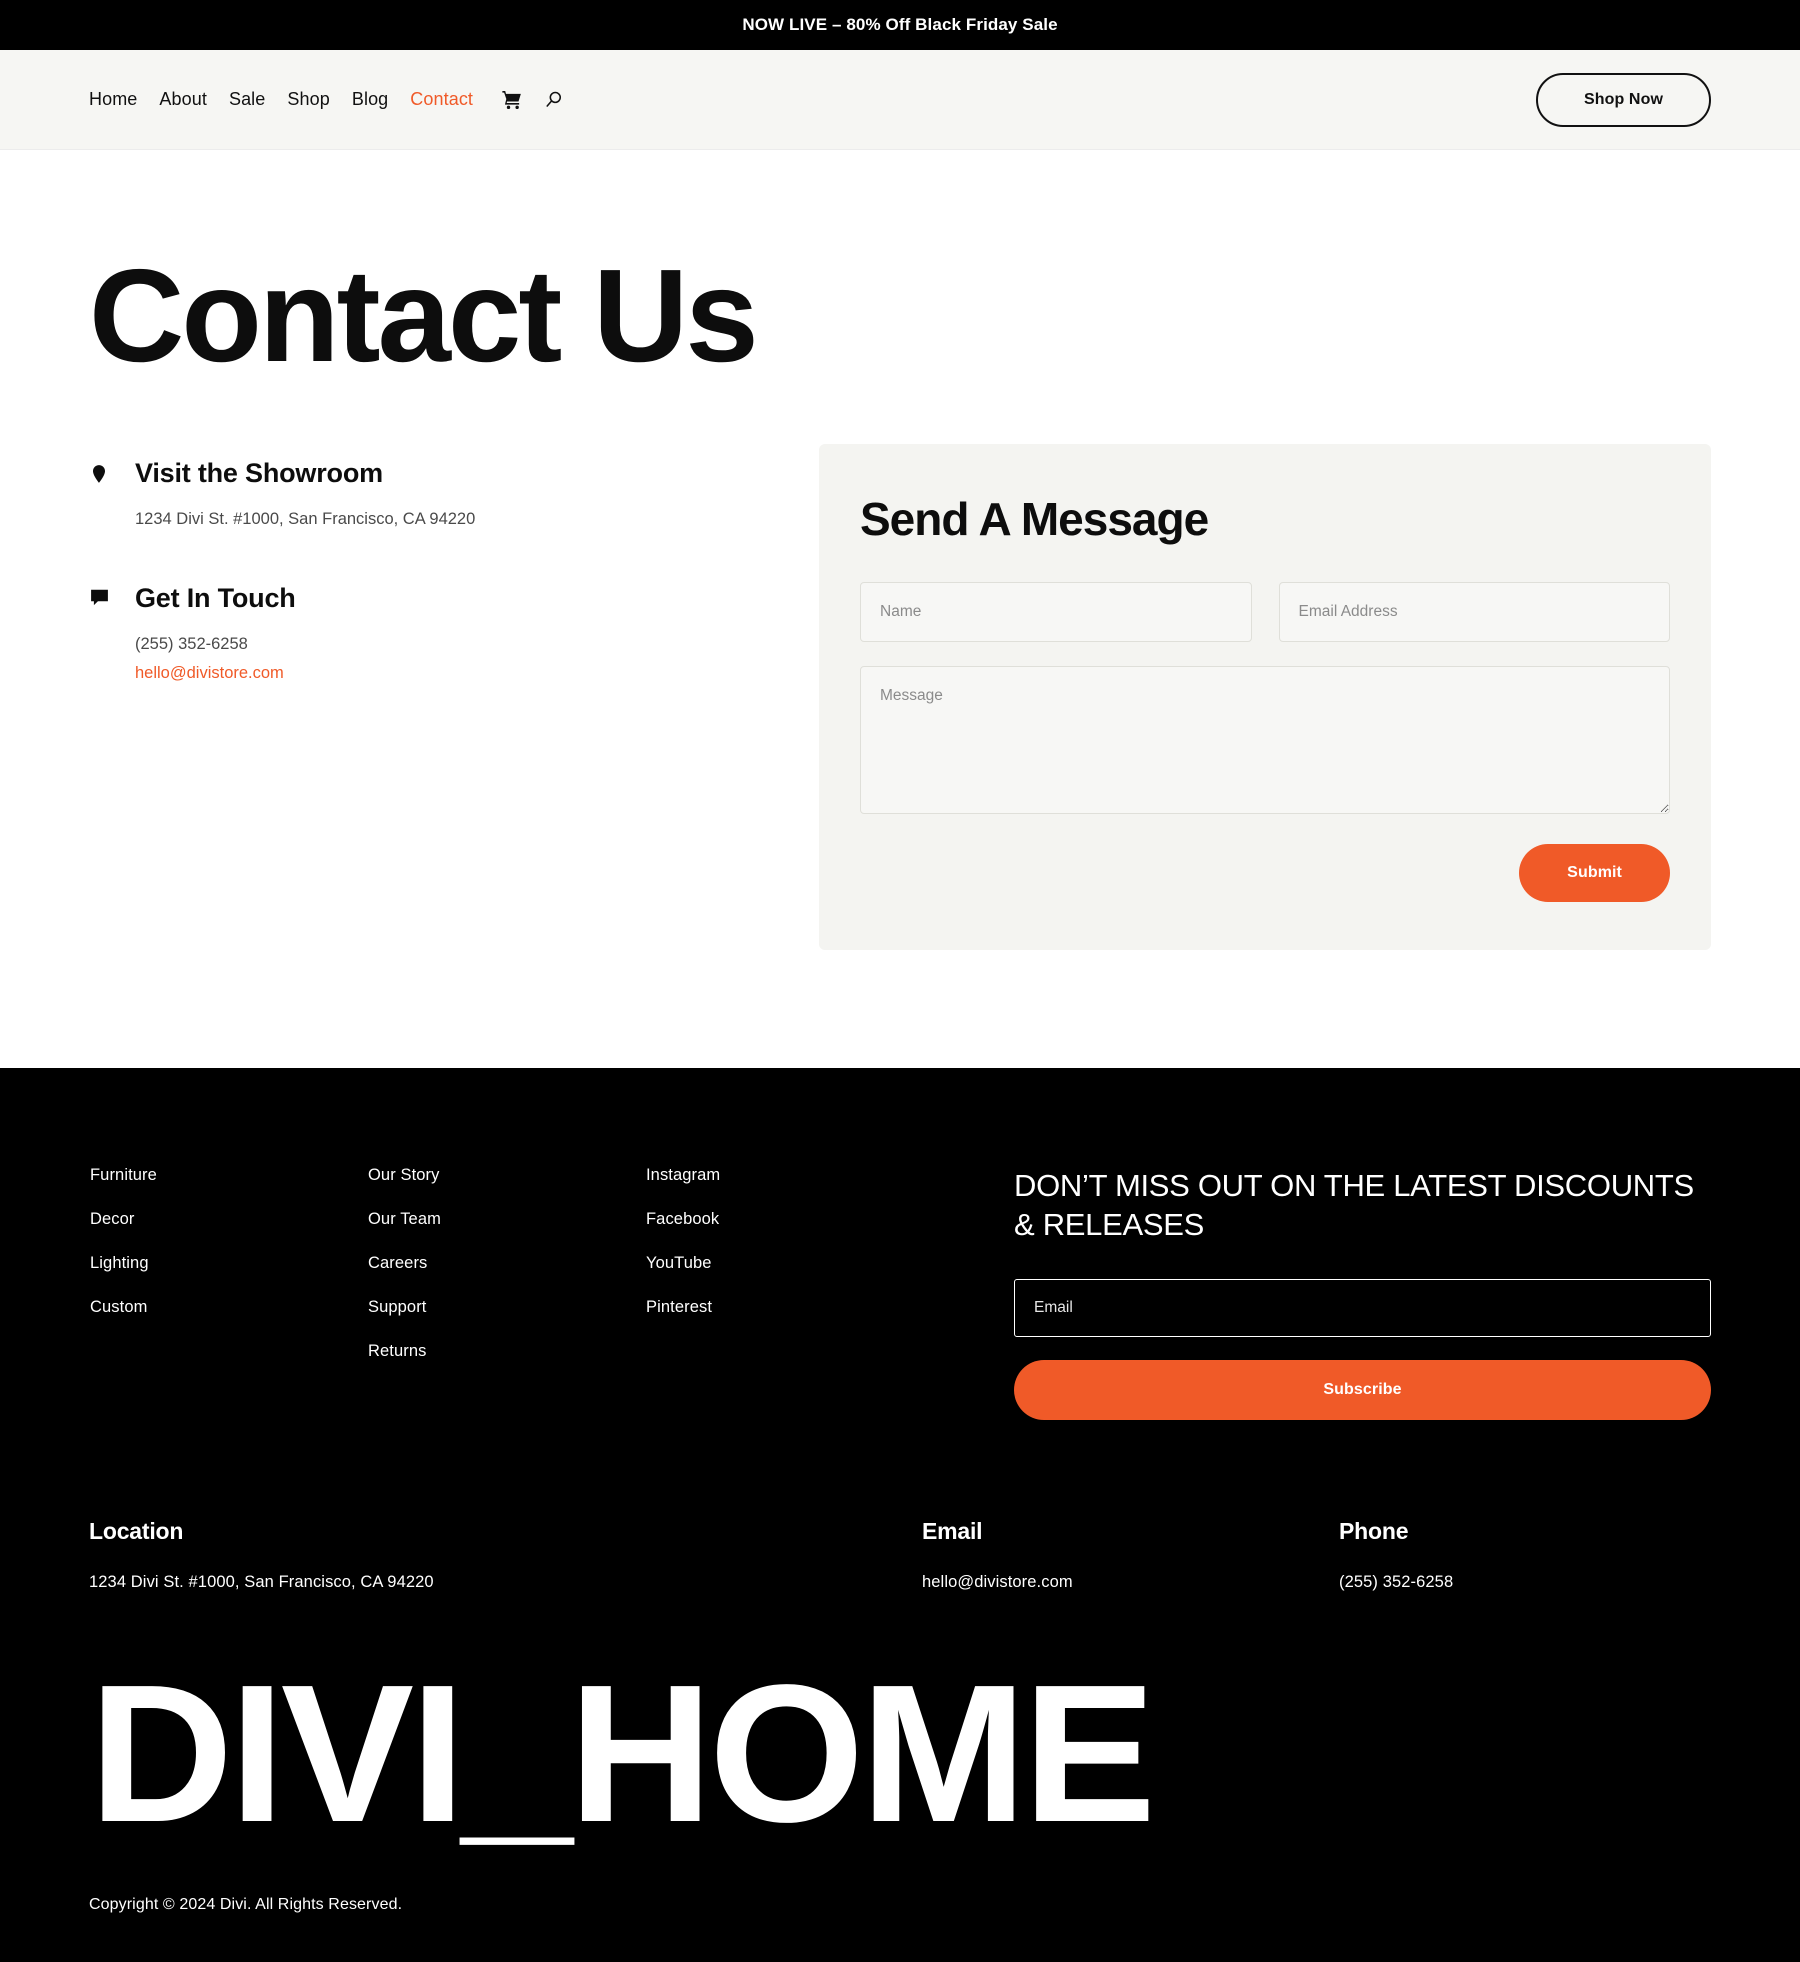 This screenshot has width=1800, height=1962. I want to click on contact-phone: (255) 352-6258, so click(191, 644).